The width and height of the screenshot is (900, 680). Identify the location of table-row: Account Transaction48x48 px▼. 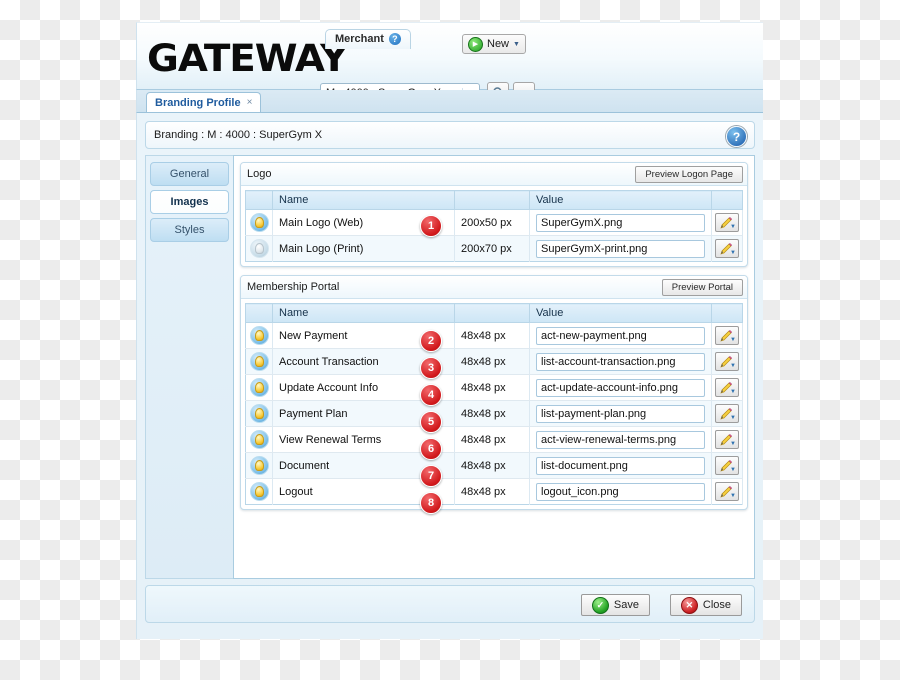
(494, 361).